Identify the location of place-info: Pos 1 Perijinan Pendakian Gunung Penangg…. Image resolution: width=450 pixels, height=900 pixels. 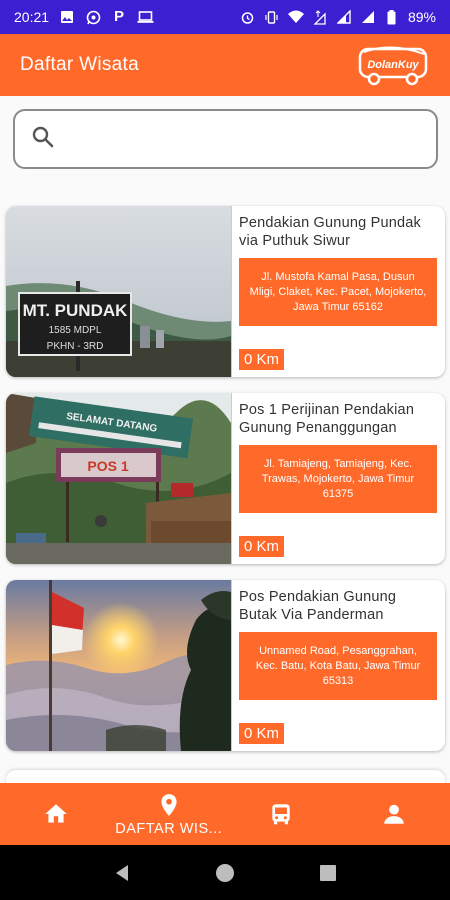
(338, 478).